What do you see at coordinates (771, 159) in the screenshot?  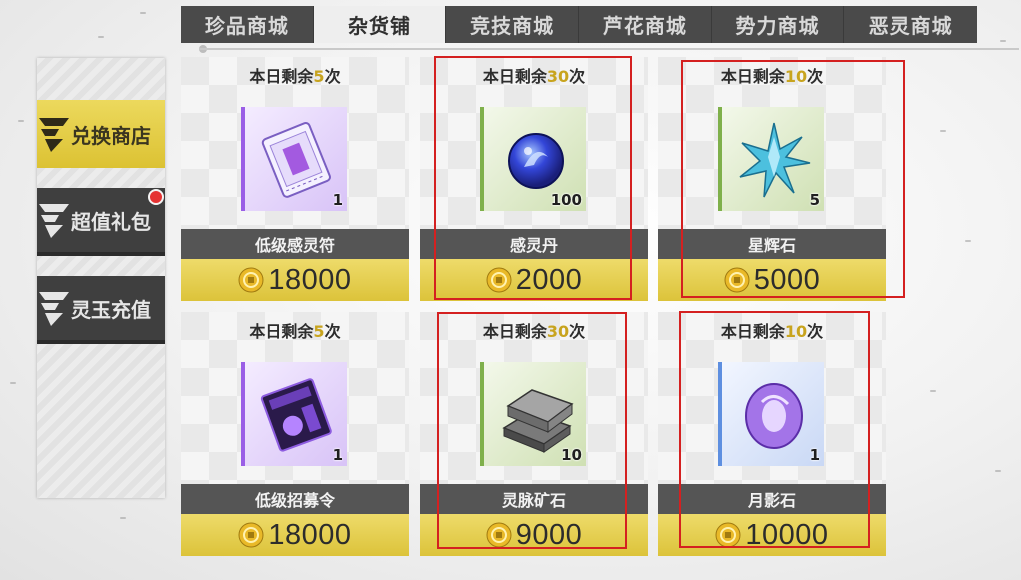 I see `item-icon-frame: 5` at bounding box center [771, 159].